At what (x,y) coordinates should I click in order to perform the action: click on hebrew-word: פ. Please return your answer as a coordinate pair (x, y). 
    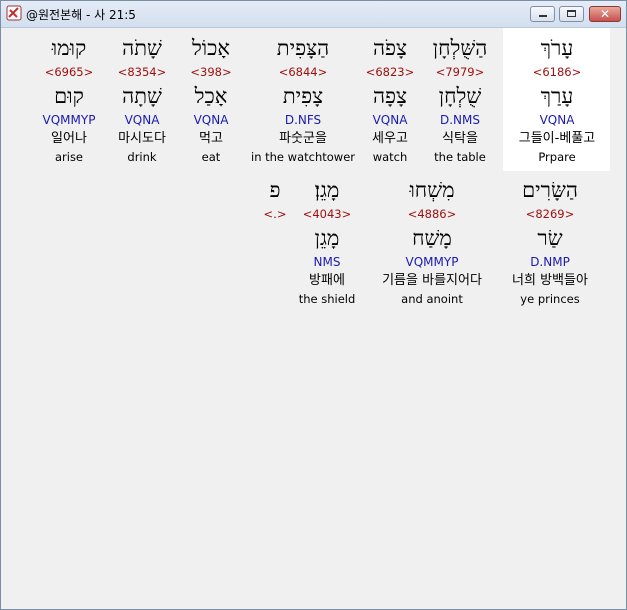
    Looking at the image, I should click on (275, 190).